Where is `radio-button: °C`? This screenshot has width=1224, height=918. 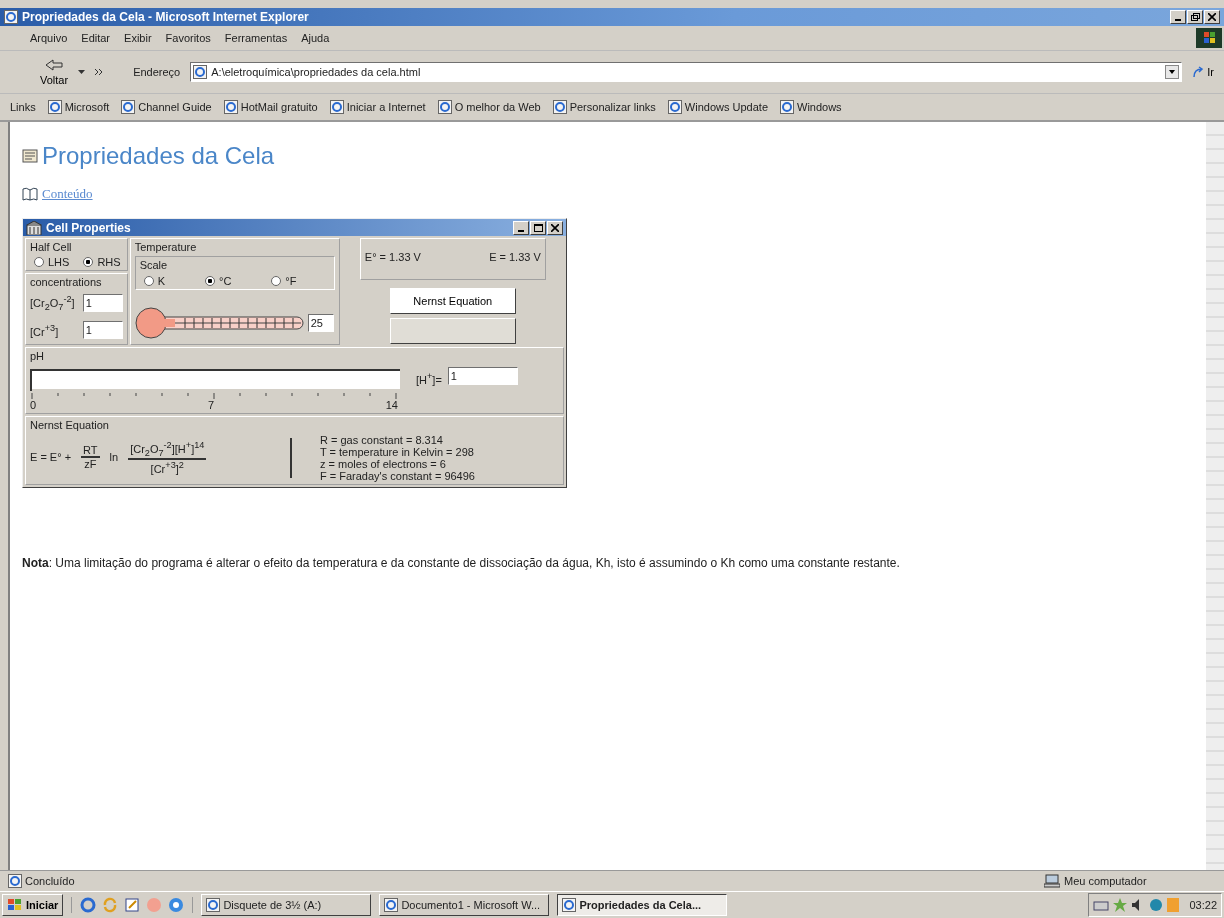 radio-button: °C is located at coordinates (218, 281).